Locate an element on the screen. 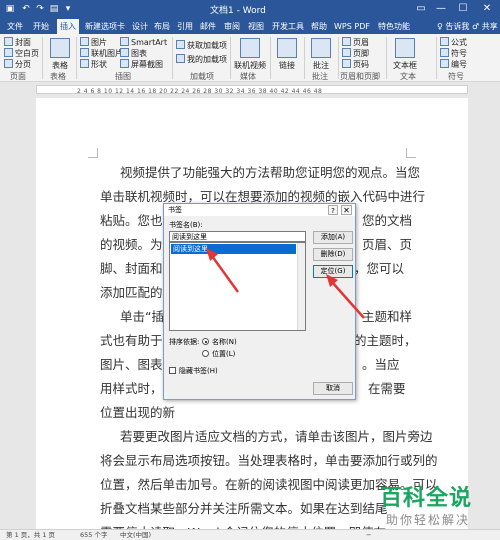 This screenshot has width=500, height=540. status-bar: 第 1 页，共 1 页 655 个字 中文(中国) − is located at coordinates (250, 534).